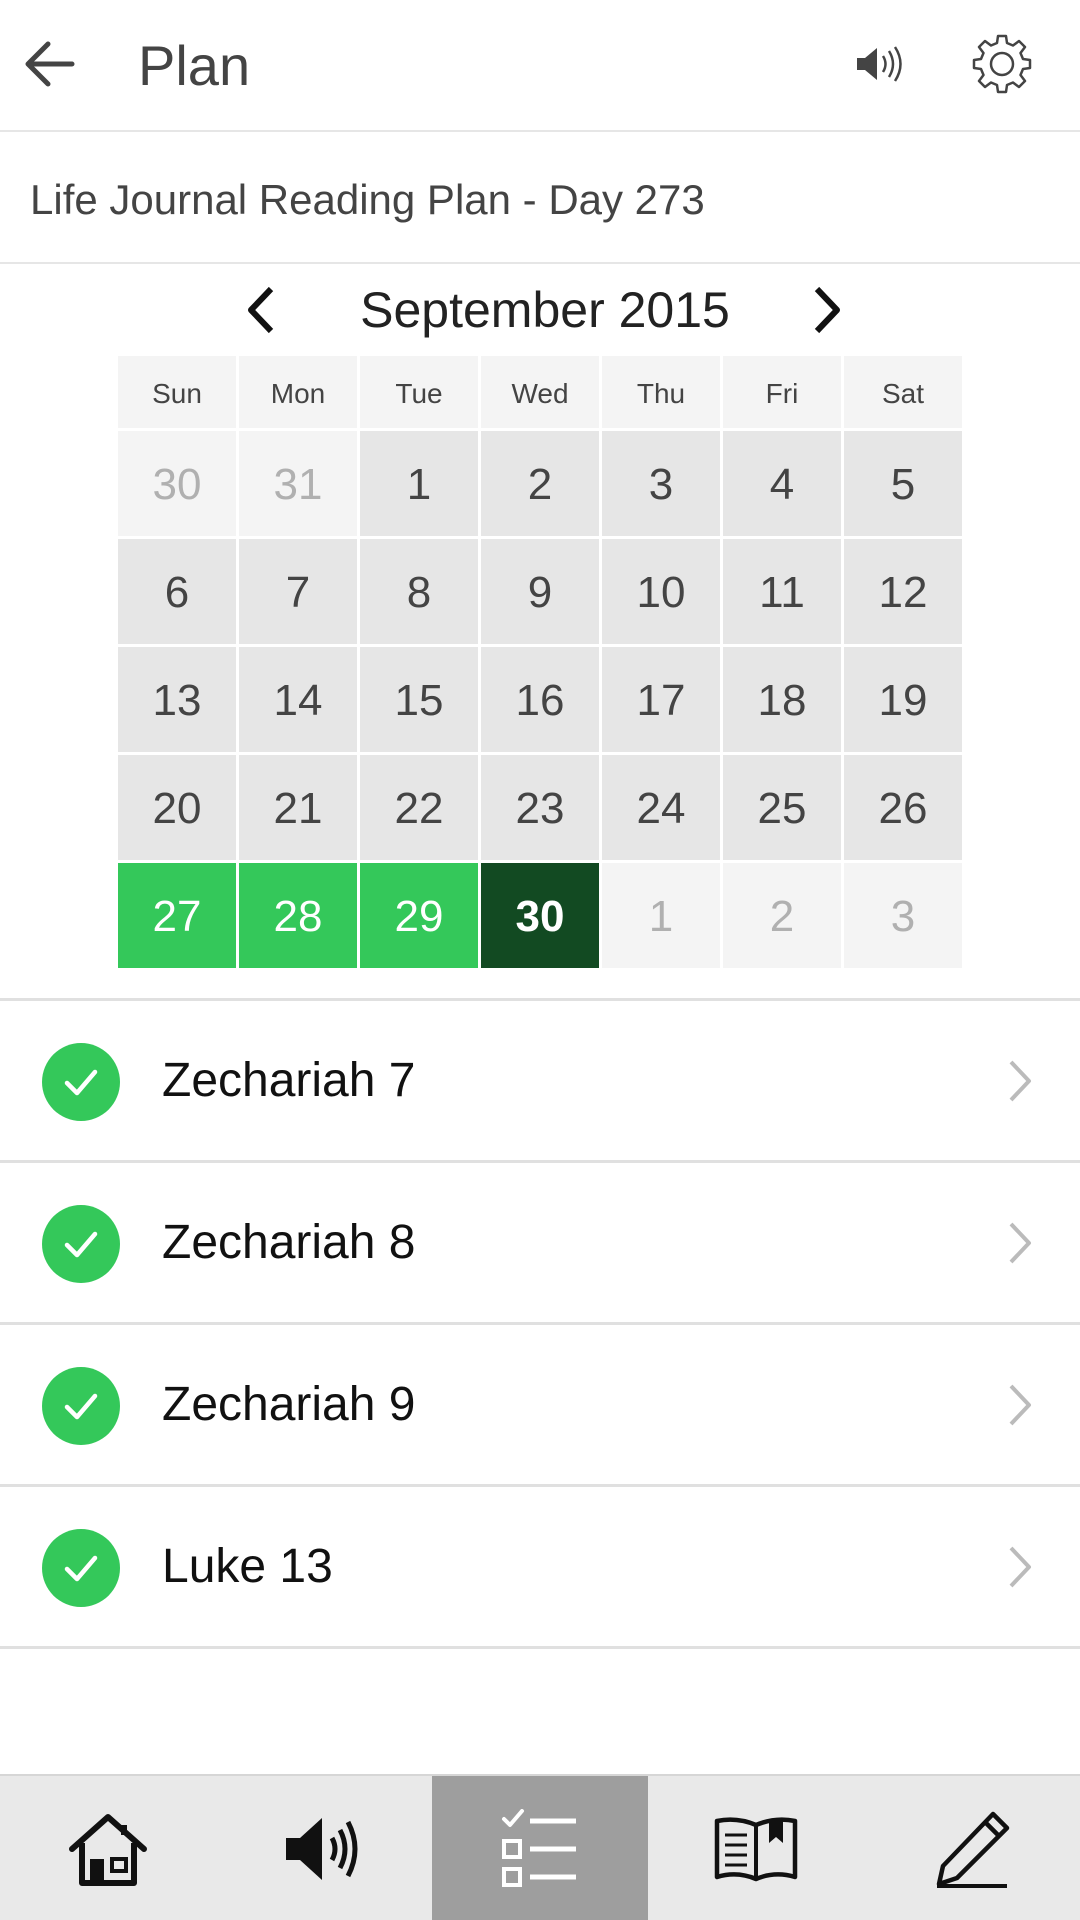 The height and width of the screenshot is (1920, 1080). I want to click on book-icon, so click(756, 1849).